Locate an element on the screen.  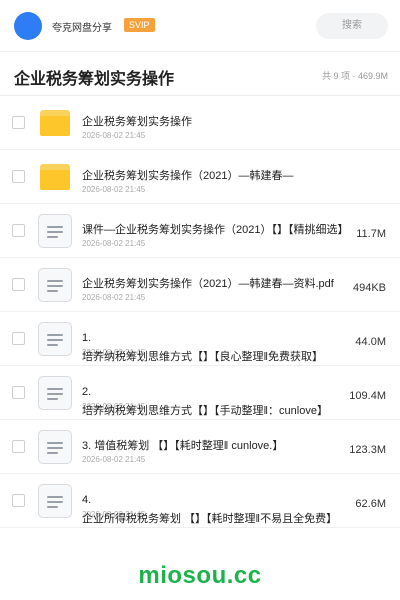
item-summary: 共 9 项 · 469.9M is located at coordinates (354, 76).